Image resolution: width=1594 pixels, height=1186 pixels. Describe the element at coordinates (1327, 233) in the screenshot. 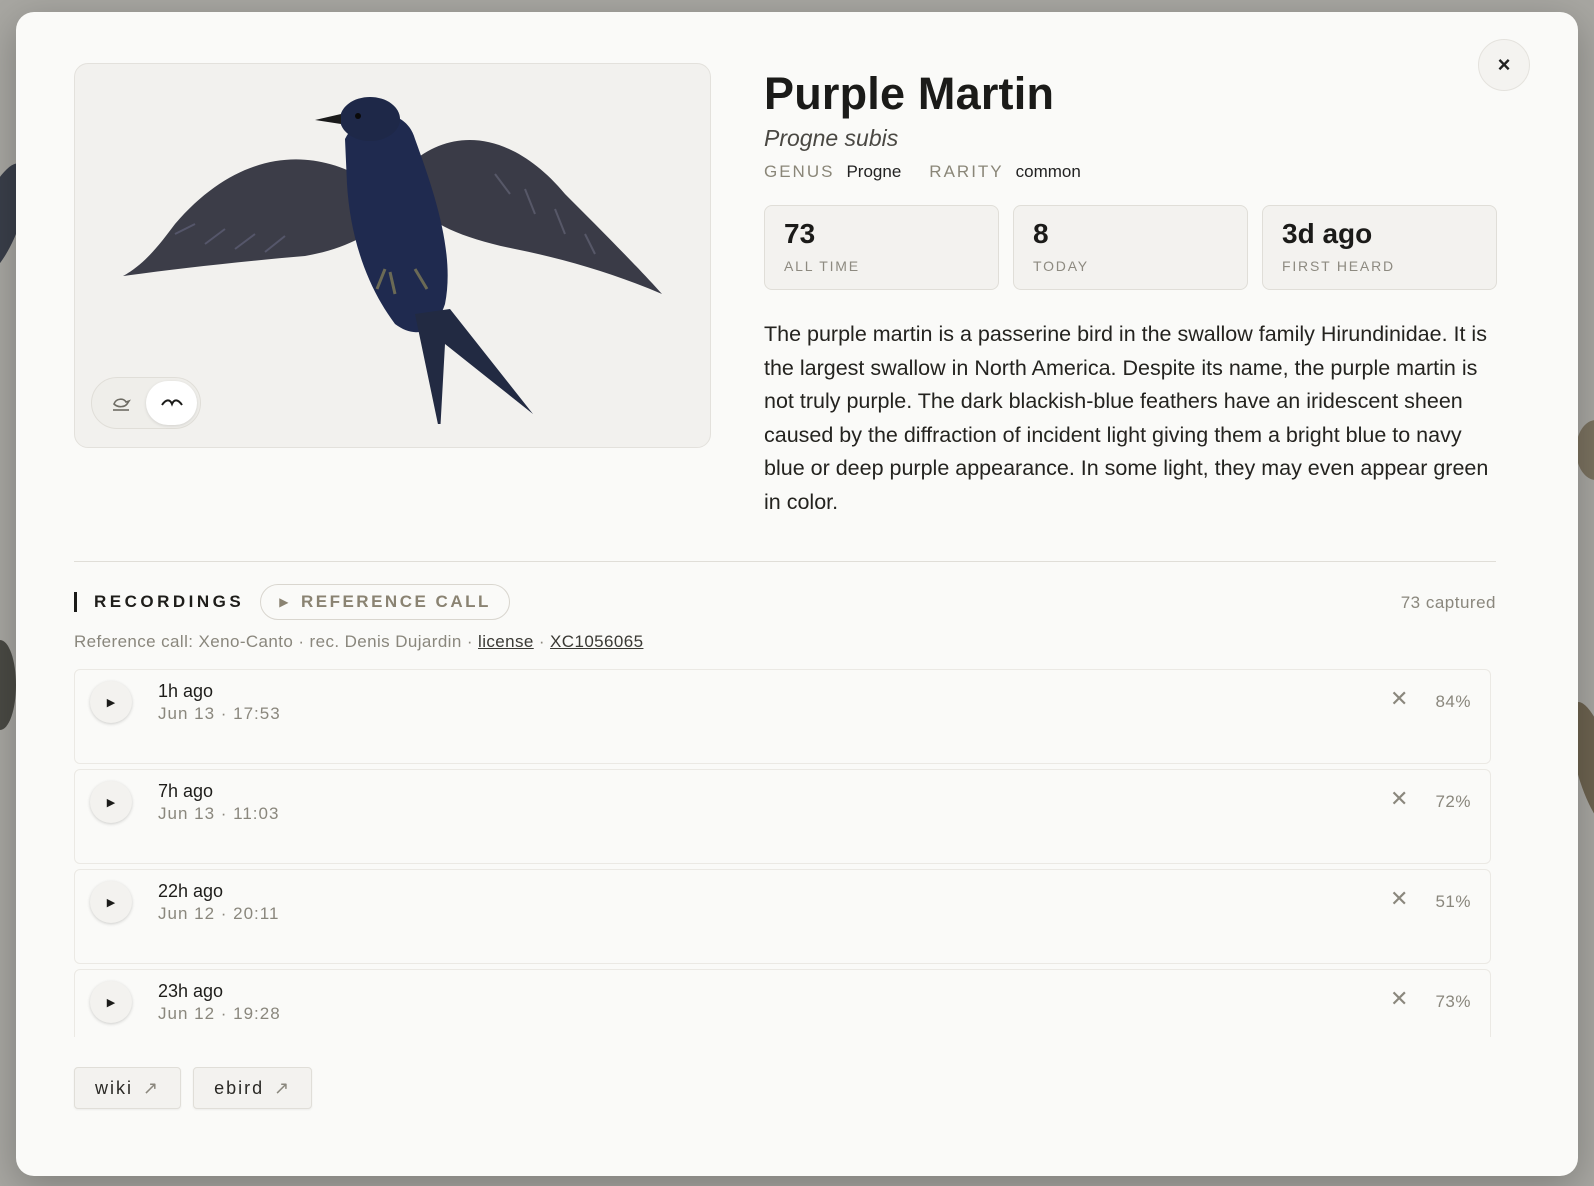

I see `stat-value: 3d ago` at that location.